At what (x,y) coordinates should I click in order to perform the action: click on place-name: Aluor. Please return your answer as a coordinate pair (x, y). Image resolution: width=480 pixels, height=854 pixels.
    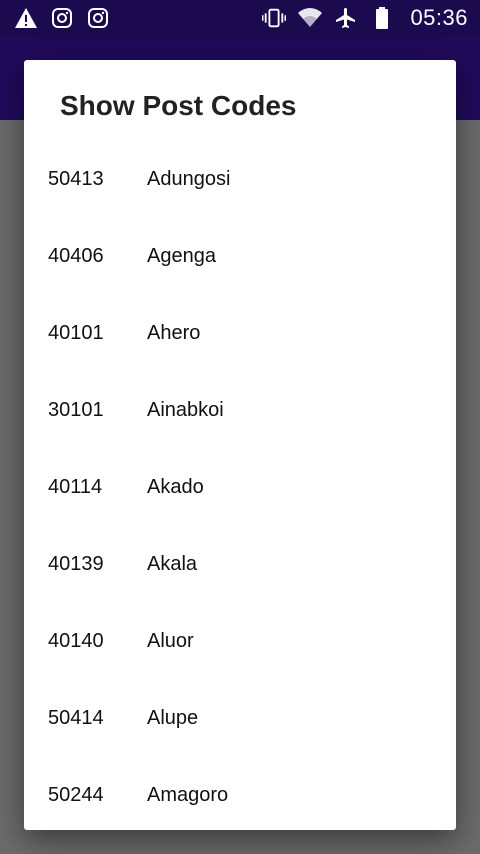
    Looking at the image, I should click on (170, 641).